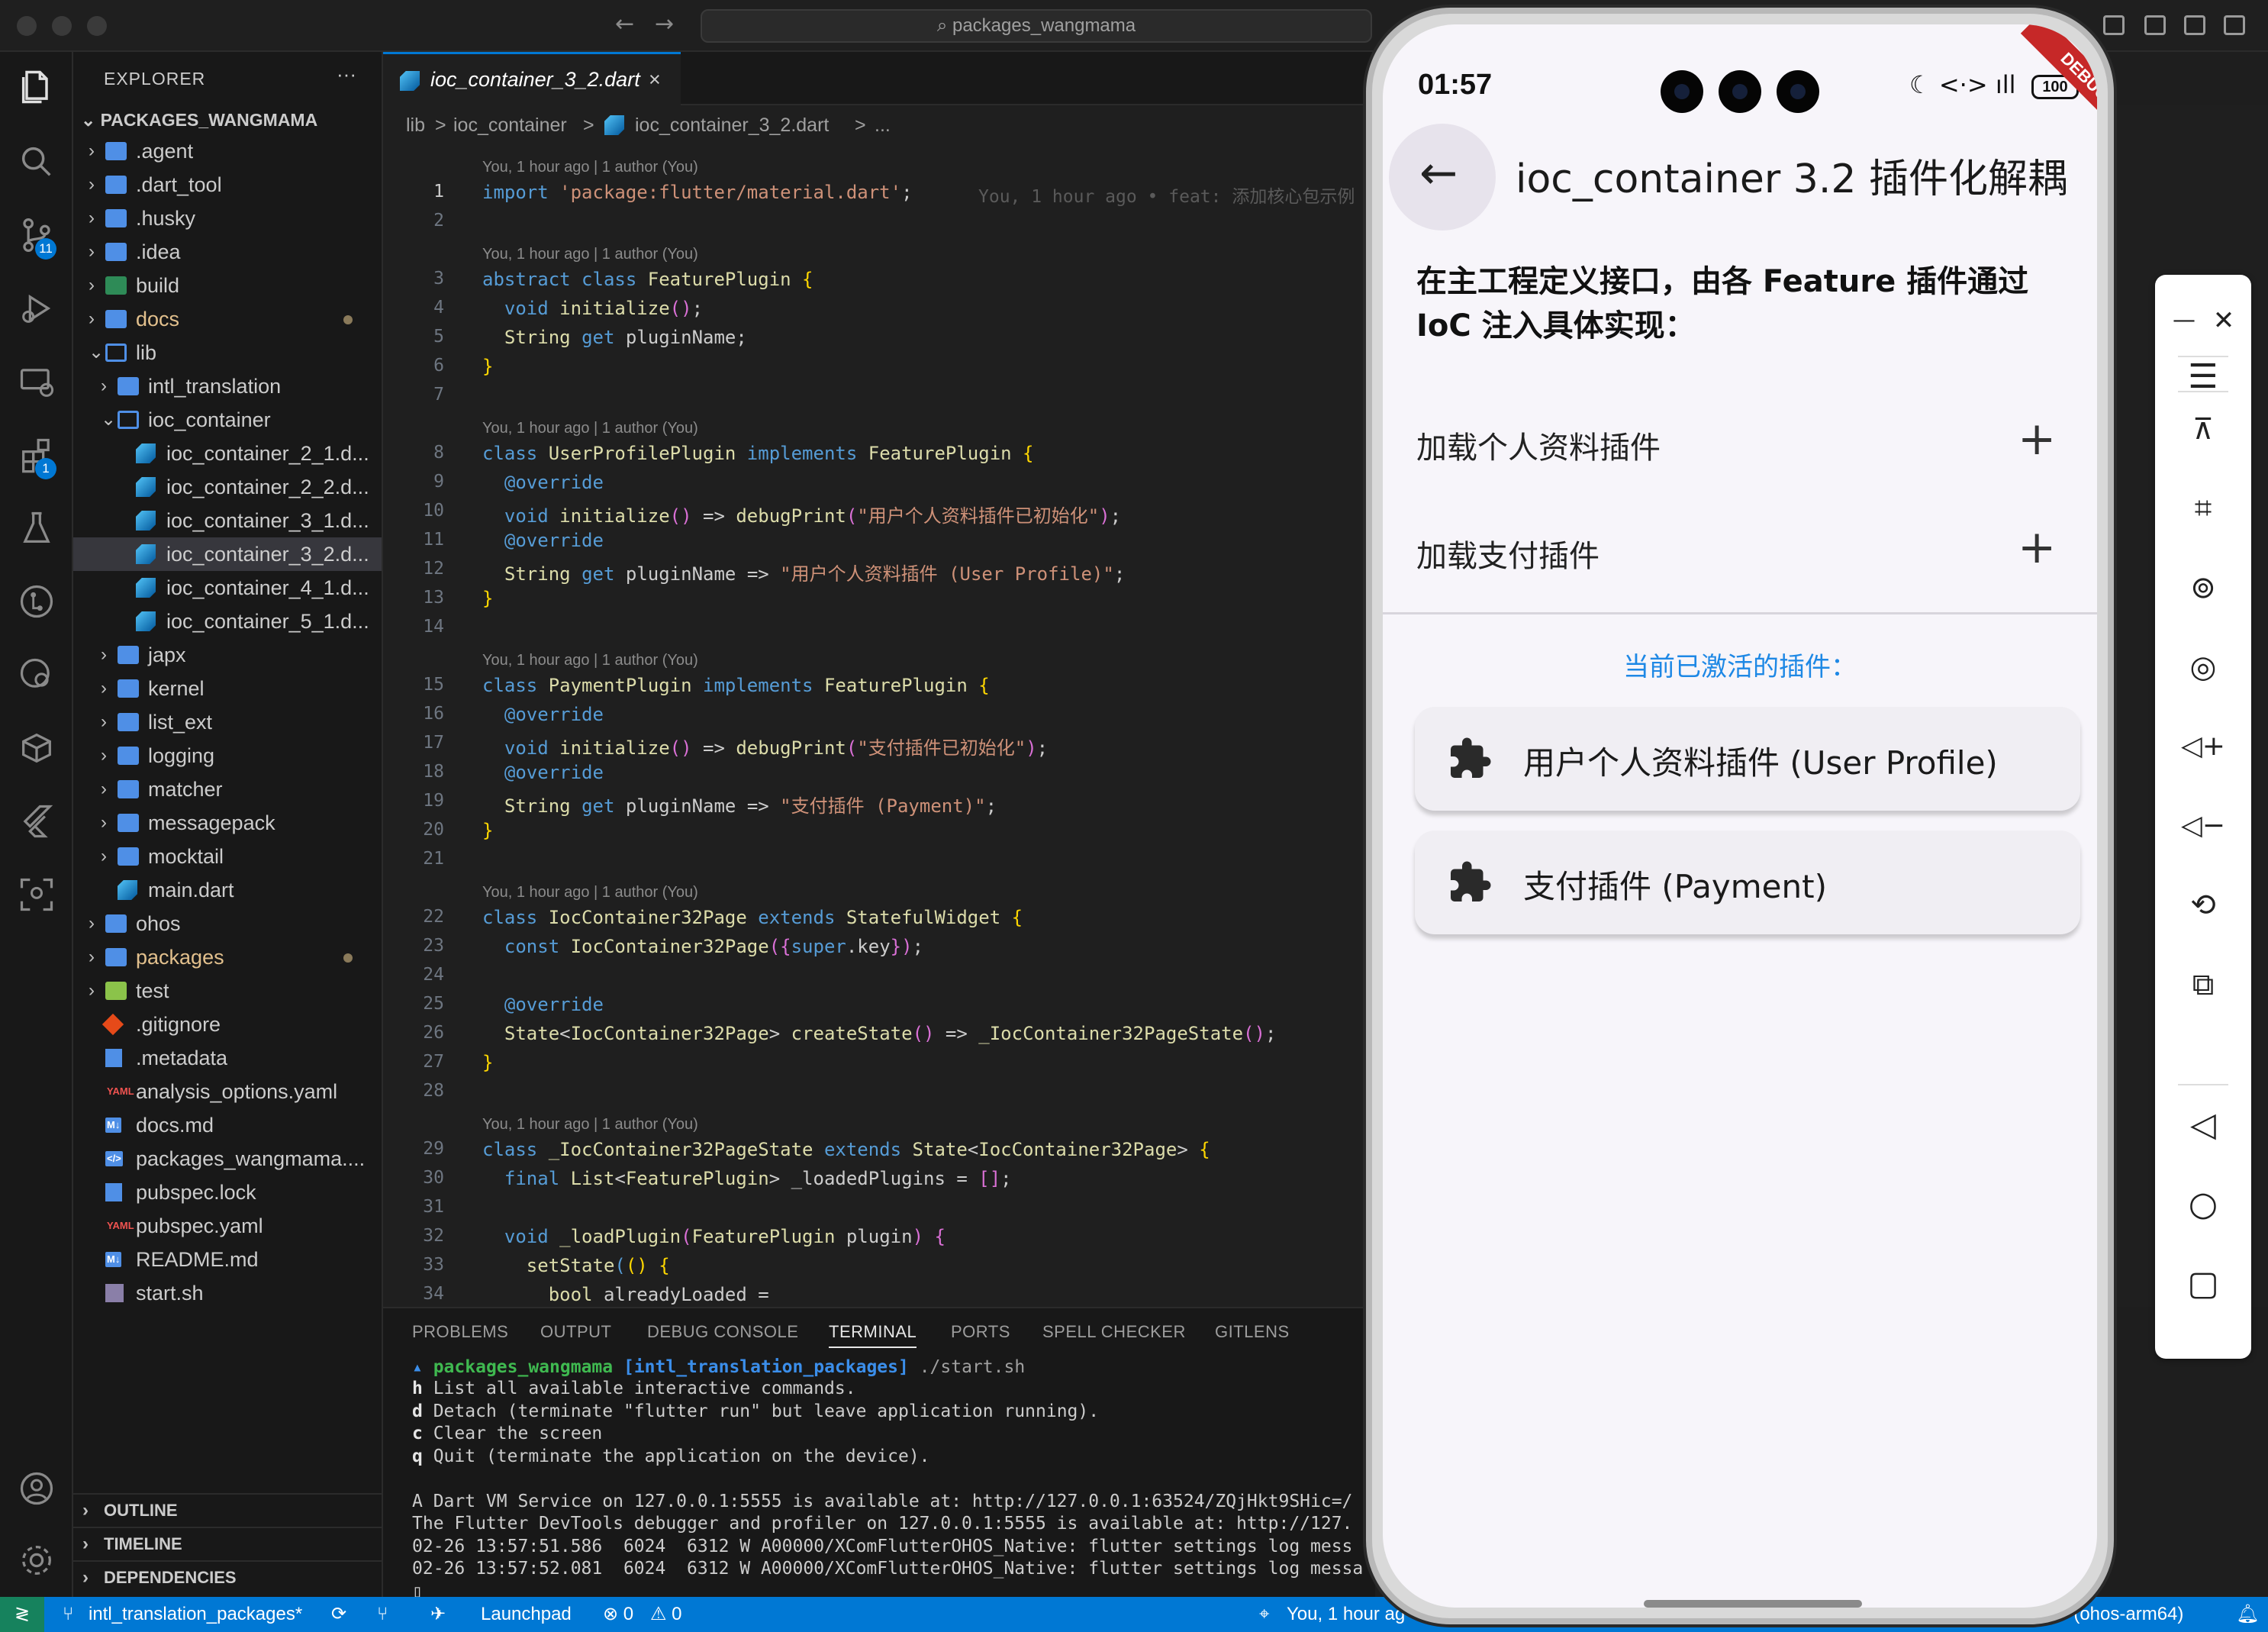 This screenshot has height=1632, width=2268. Describe the element at coordinates (27, 26) in the screenshot. I see `close-window-button` at that location.